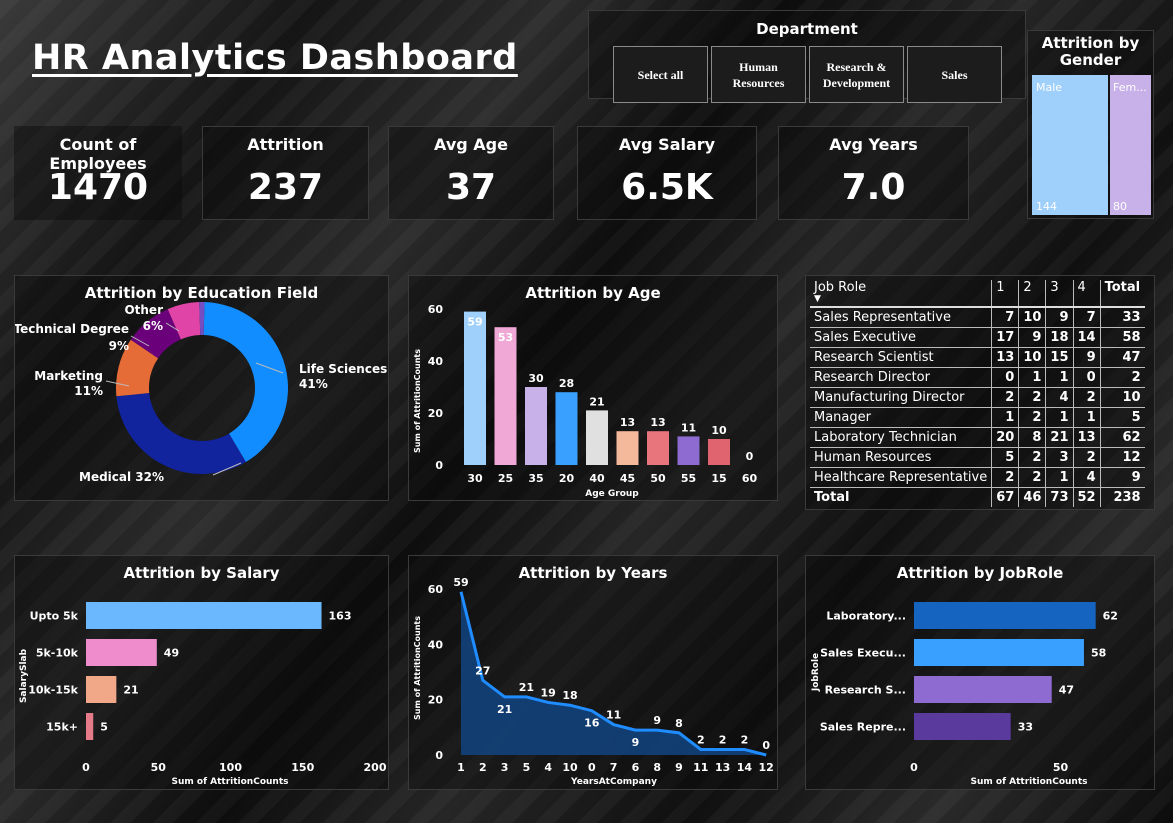 The height and width of the screenshot is (823, 1173). Describe the element at coordinates (1122, 437) in the screenshot. I see `table-cell: 62` at that location.